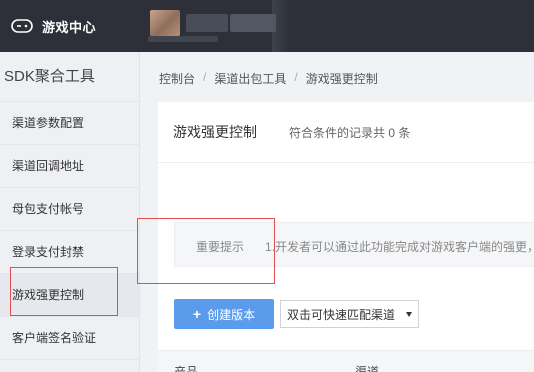 The height and width of the screenshot is (372, 534). I want to click on sidebar-item-client-signature: 客户端签名验证, so click(69, 338).